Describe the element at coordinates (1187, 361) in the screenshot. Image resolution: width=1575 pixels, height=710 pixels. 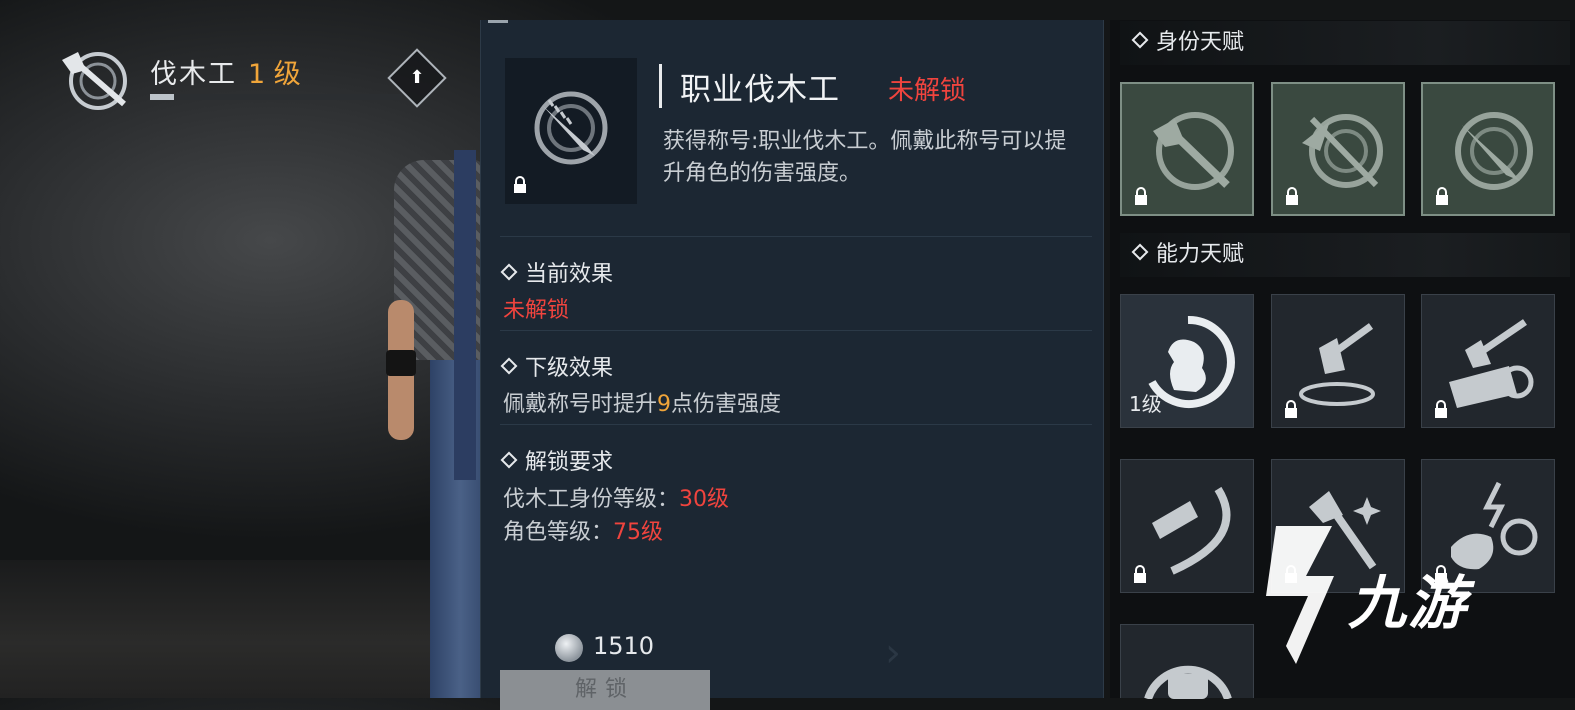
I see `ability-talent-tile: 1级` at that location.